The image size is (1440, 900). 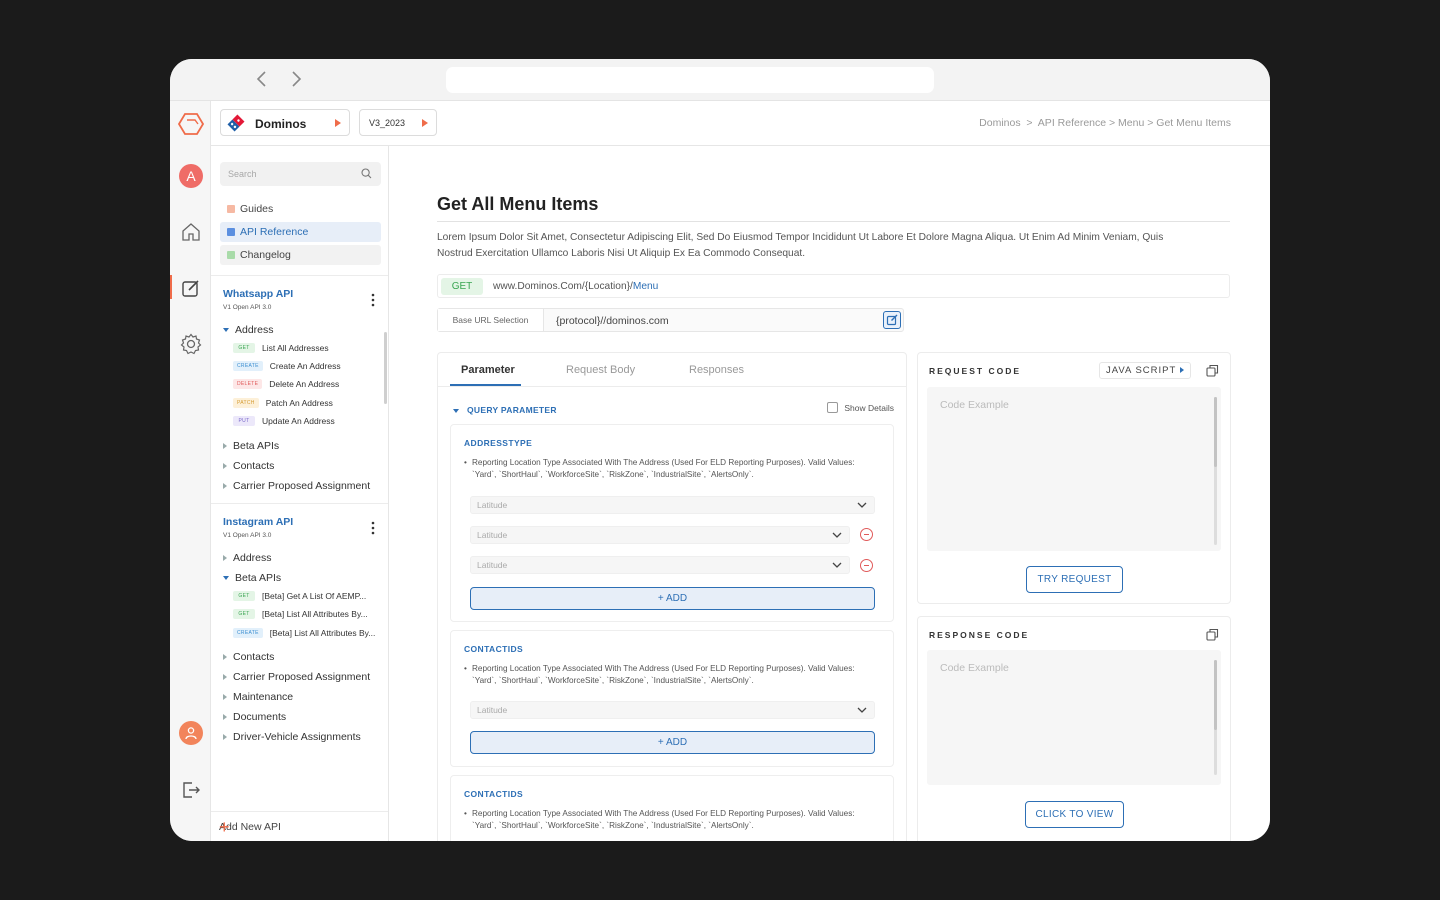 What do you see at coordinates (1145, 370) in the screenshot?
I see `language-selector: JAVA SCRIPT` at bounding box center [1145, 370].